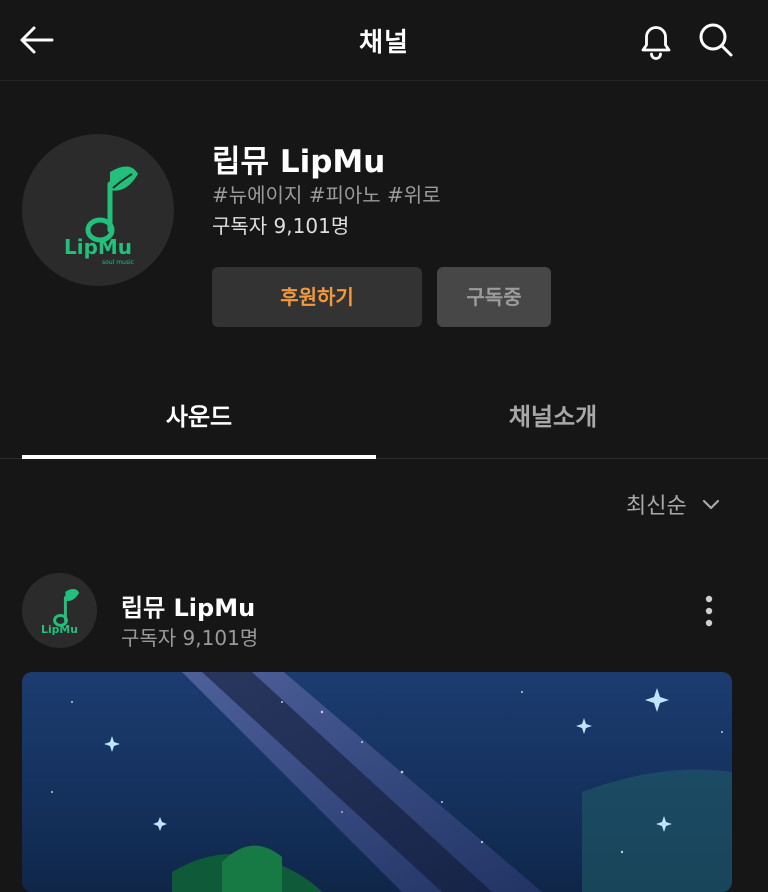 The image size is (768, 892). What do you see at coordinates (101, 216) in the screenshot?
I see `lipmu-logo: LipMu soul music` at bounding box center [101, 216].